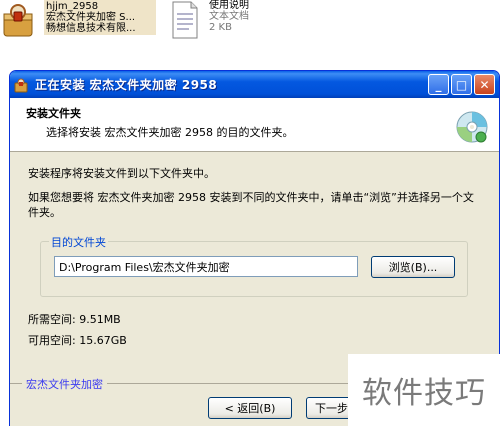  I want to click on space-required-text: 所需空间: 9.51MB, so click(74, 319).